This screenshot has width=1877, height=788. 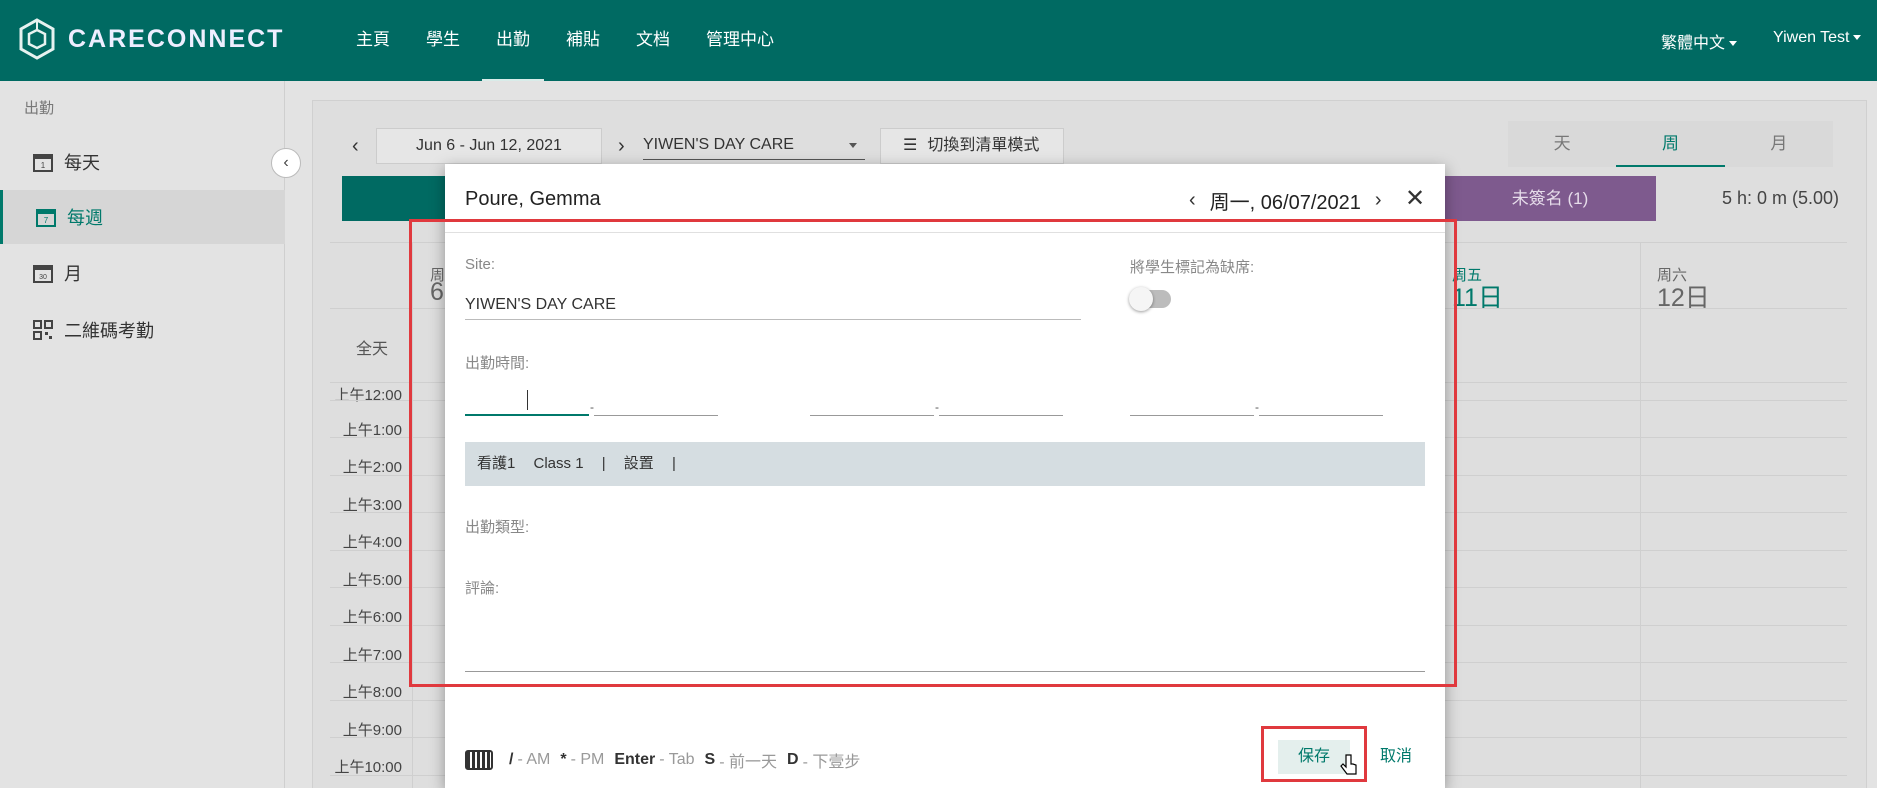 I want to click on hint-text: - Tab, so click(x=677, y=759).